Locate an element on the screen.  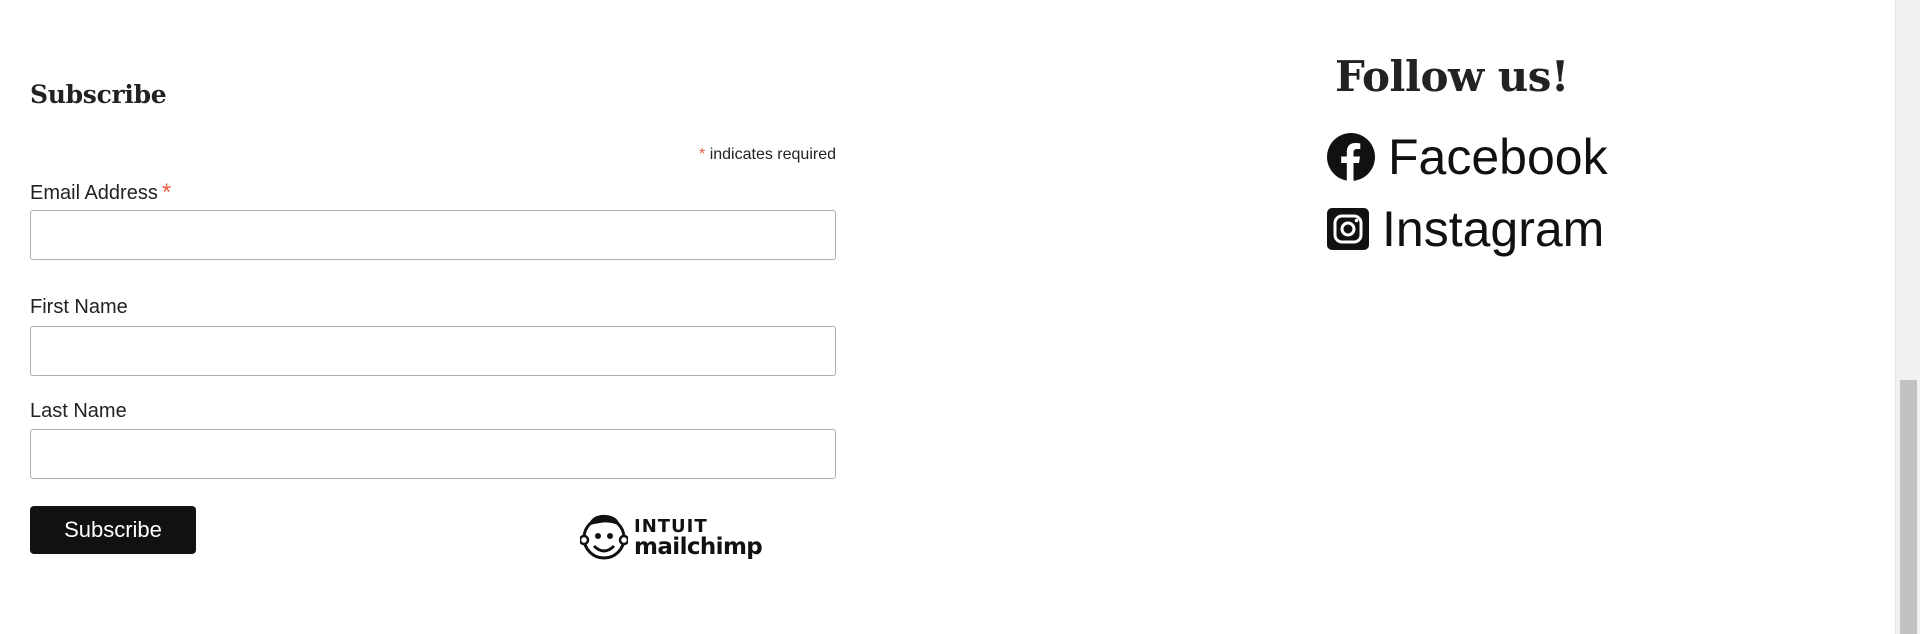
instagram-icon is located at coordinates (1348, 229).